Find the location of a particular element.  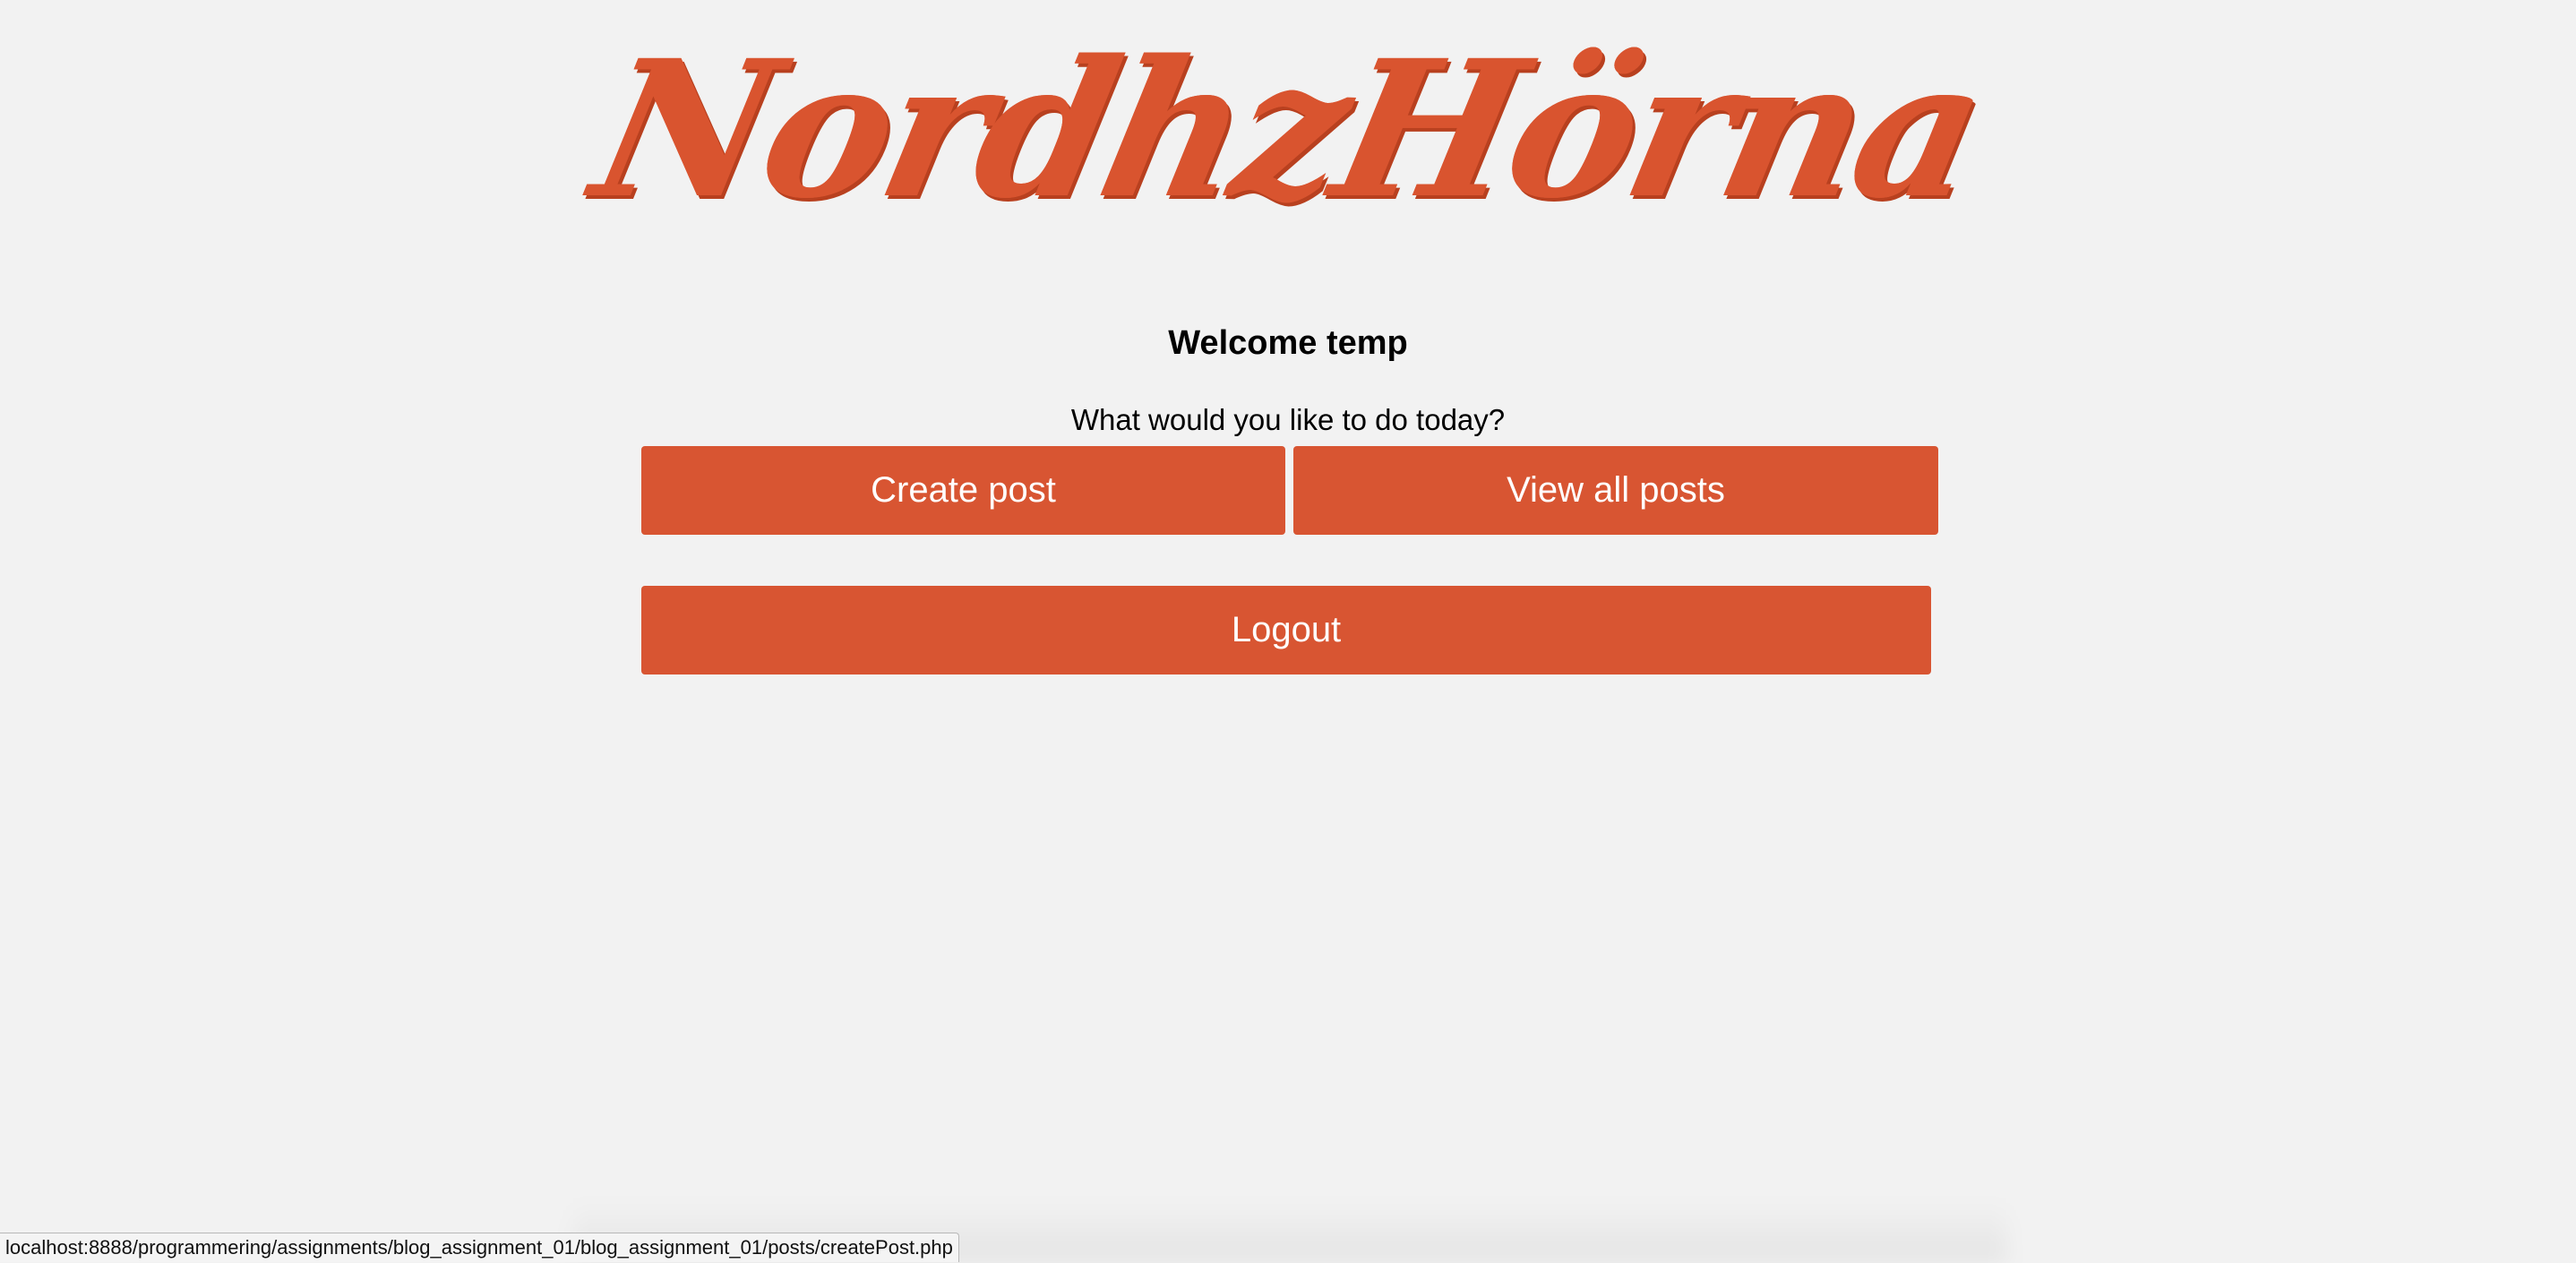

welcome-heading: Welcome temp is located at coordinates (1288, 343).